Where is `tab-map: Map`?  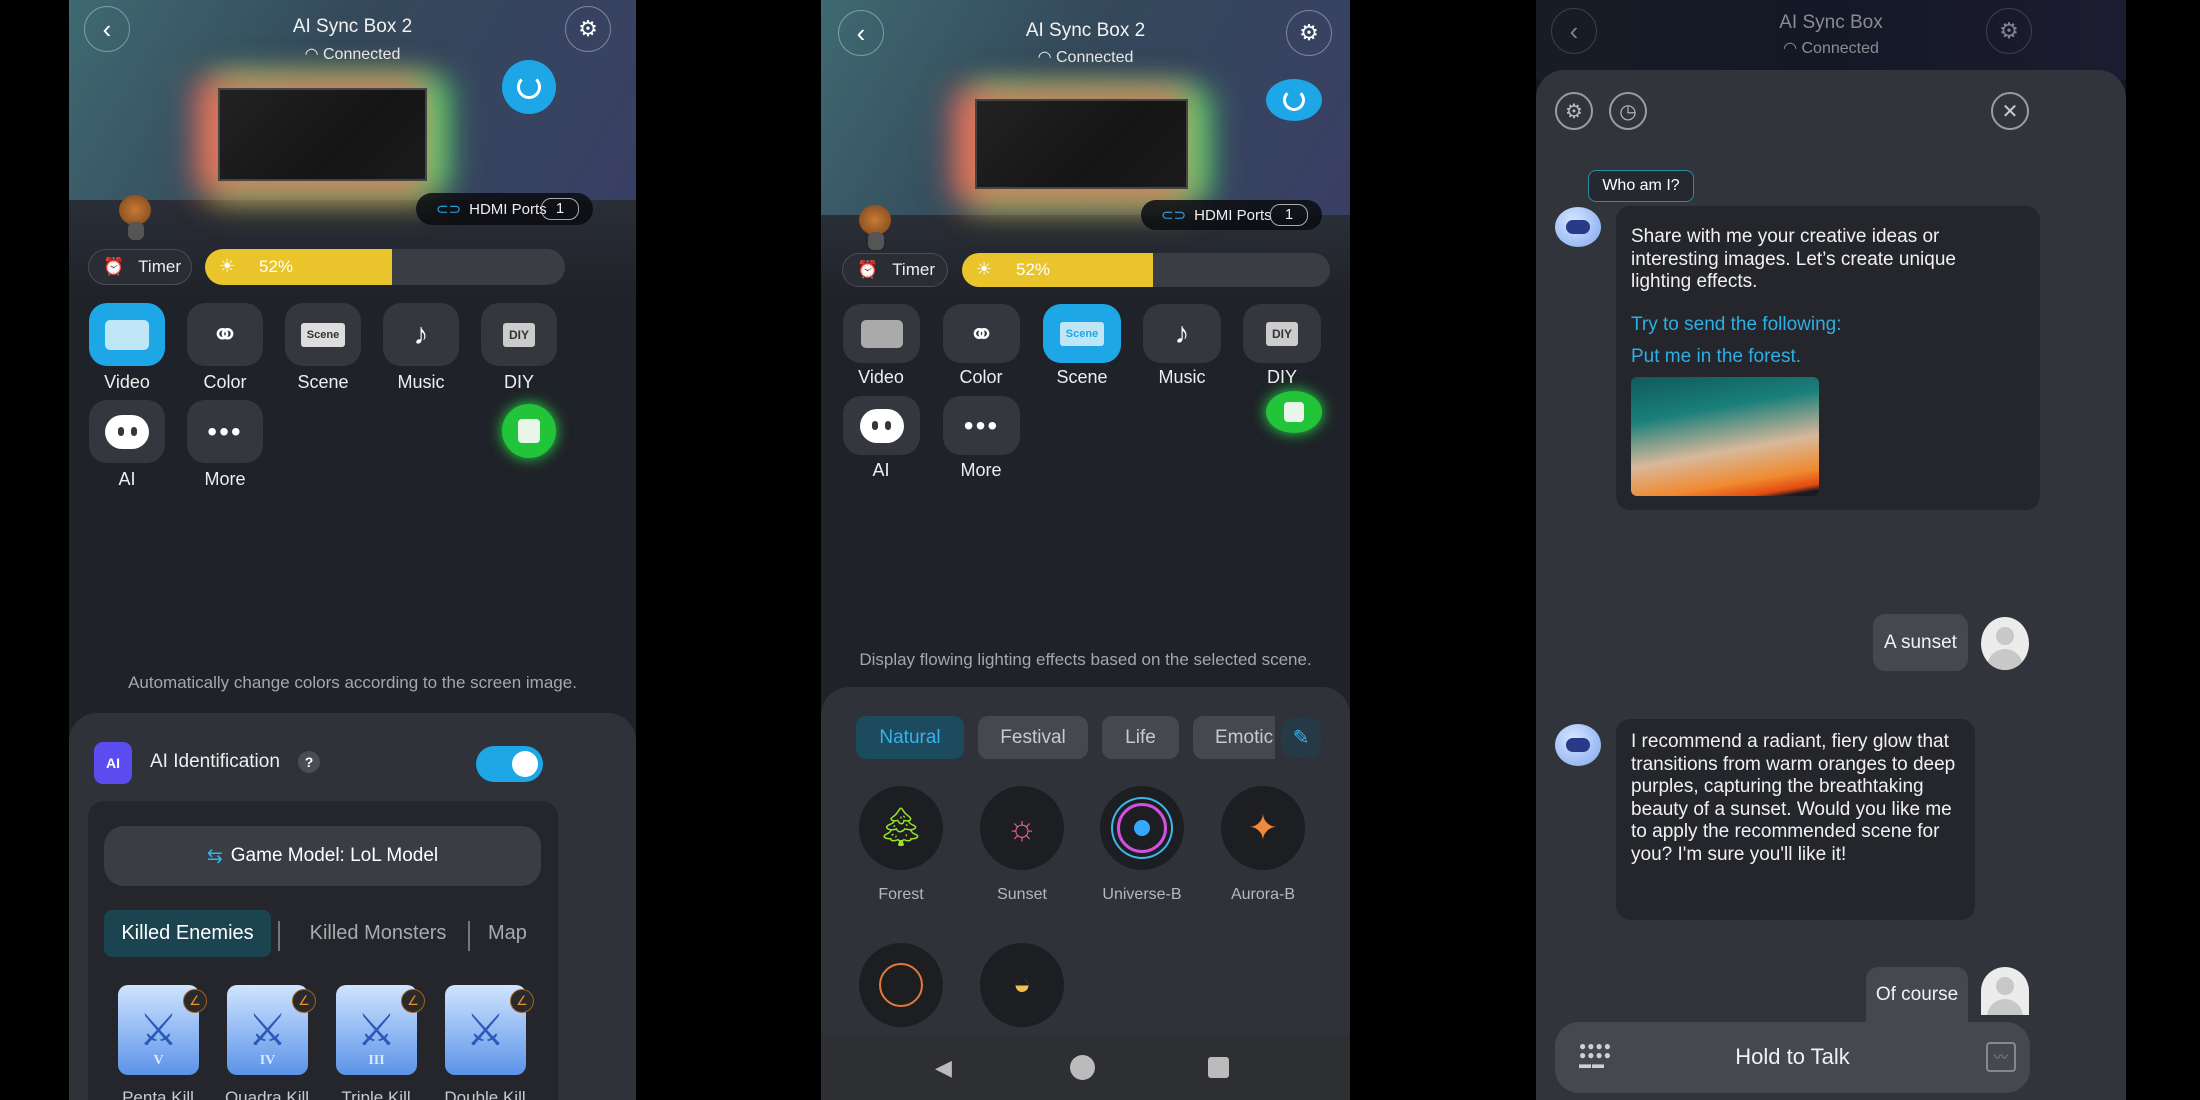 tab-map: Map is located at coordinates (515, 933).